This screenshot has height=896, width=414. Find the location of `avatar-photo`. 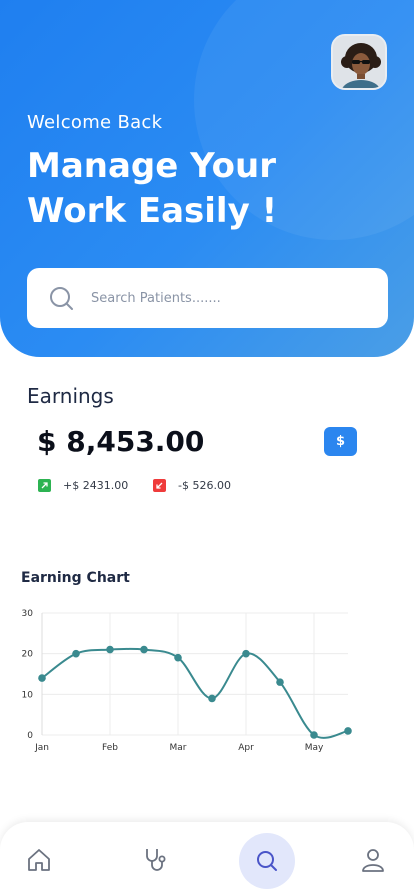

avatar-photo is located at coordinates (359, 62).